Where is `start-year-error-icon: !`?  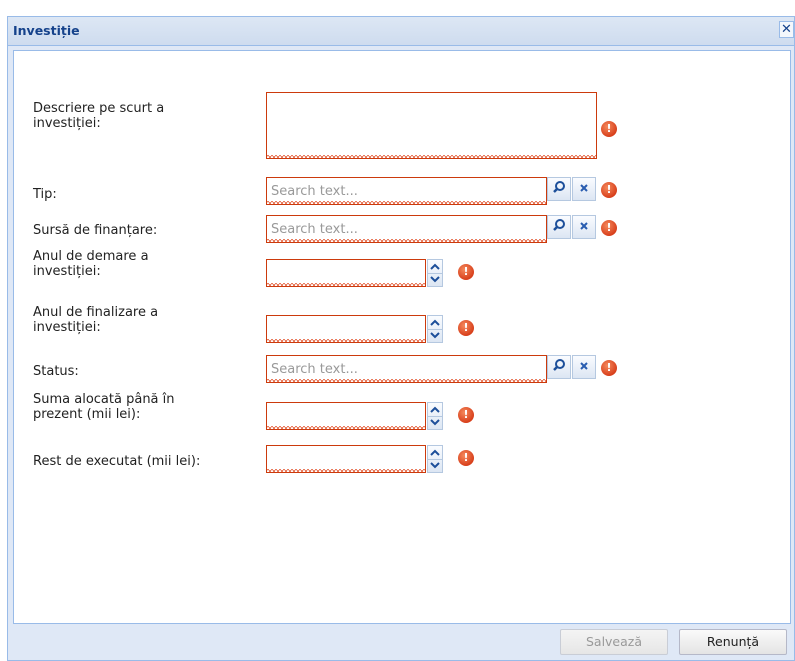 start-year-error-icon: ! is located at coordinates (466, 272).